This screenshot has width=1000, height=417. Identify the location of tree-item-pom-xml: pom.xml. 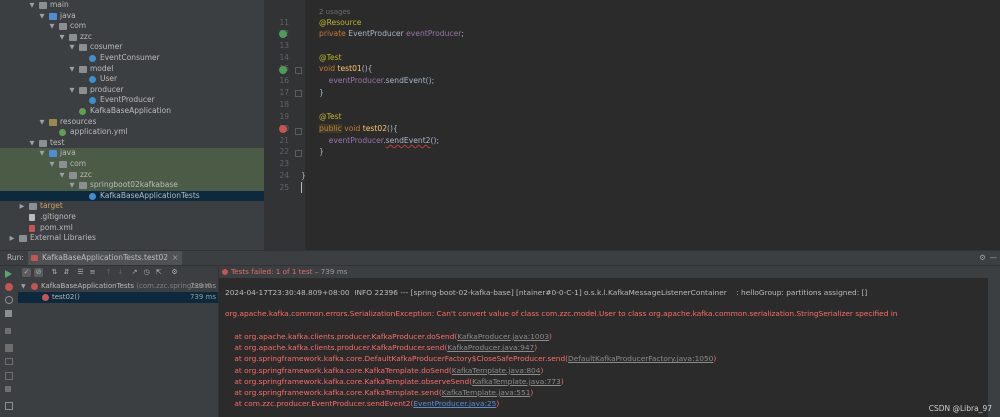
(132, 228).